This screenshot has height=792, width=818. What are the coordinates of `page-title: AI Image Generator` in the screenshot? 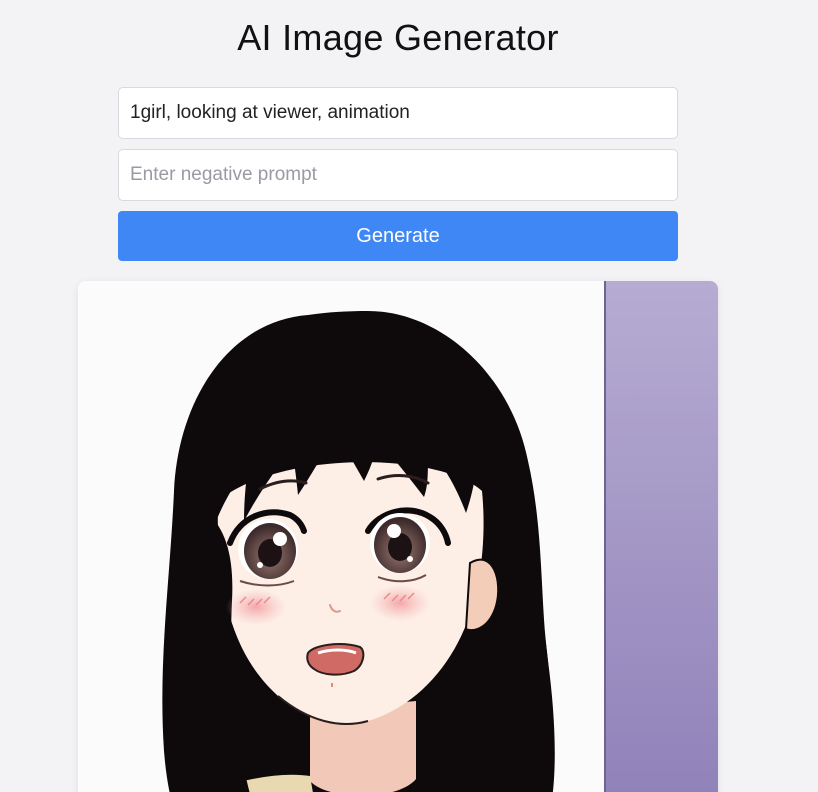 It's located at (398, 37).